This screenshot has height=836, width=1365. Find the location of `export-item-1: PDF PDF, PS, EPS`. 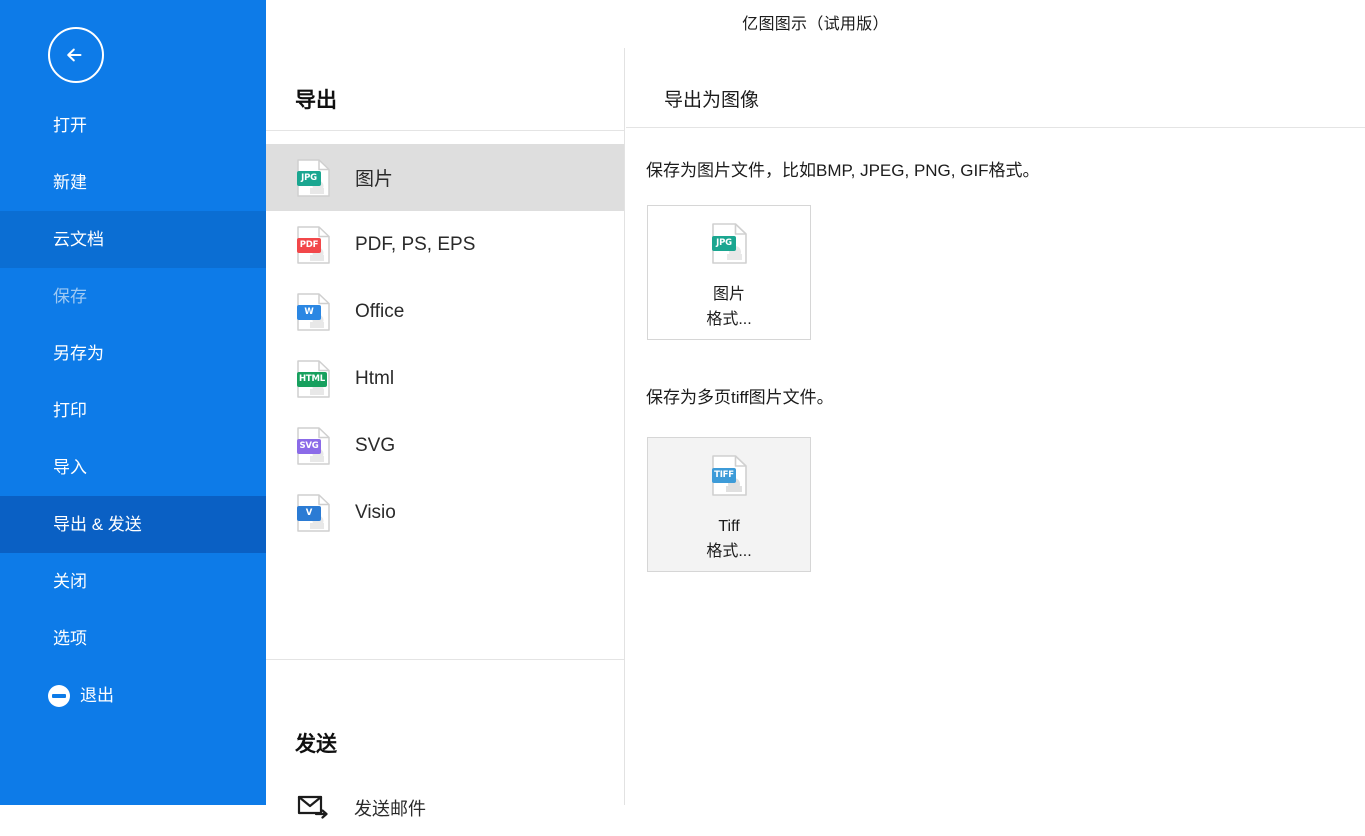

export-item-1: PDF PDF, PS, EPS is located at coordinates (445, 244).